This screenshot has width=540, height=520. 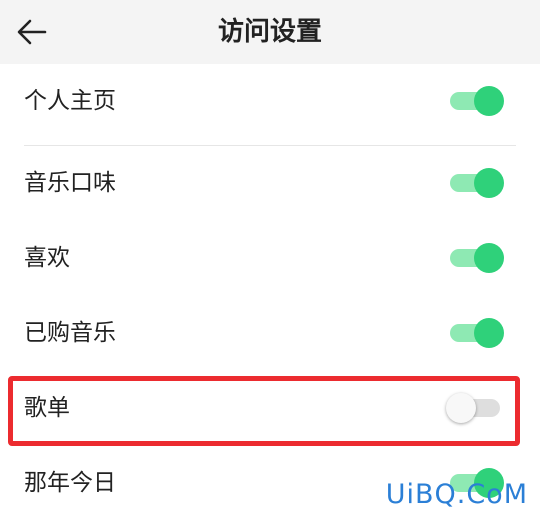 What do you see at coordinates (70, 183) in the screenshot?
I see `setting-label: 音乐口味` at bounding box center [70, 183].